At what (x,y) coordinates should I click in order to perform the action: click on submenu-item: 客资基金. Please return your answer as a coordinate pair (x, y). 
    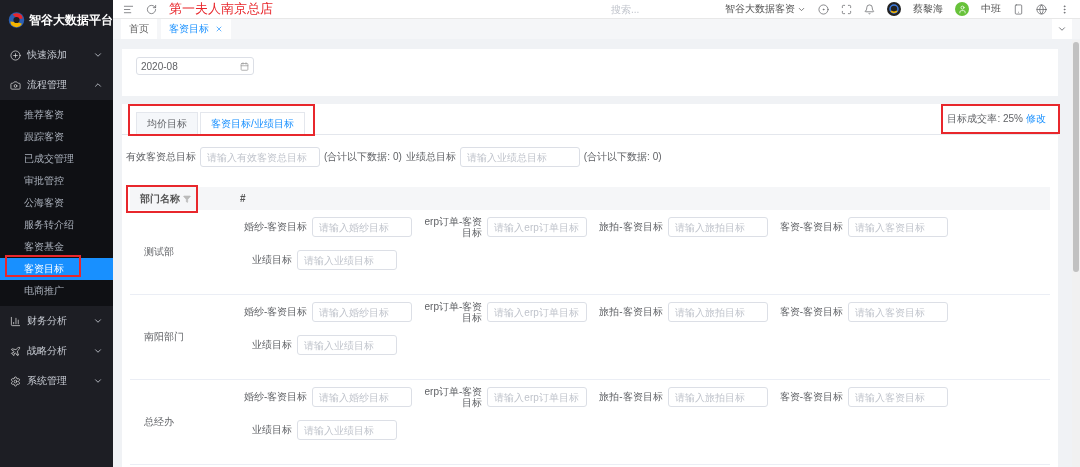
    Looking at the image, I should click on (56, 247).